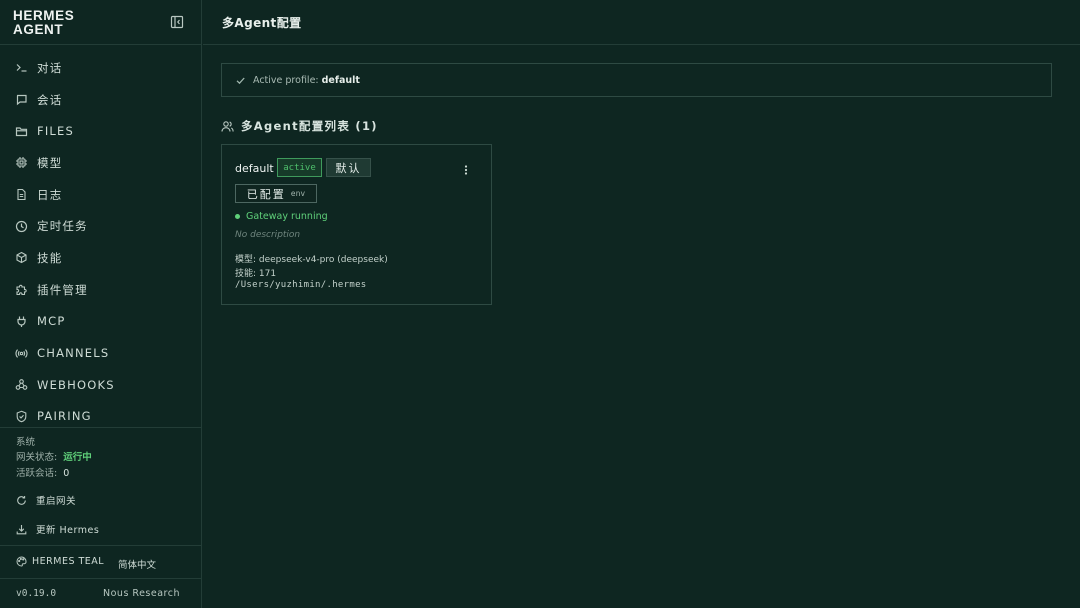 This screenshot has width=1080, height=608. I want to click on broadcast-icon, so click(21, 353).